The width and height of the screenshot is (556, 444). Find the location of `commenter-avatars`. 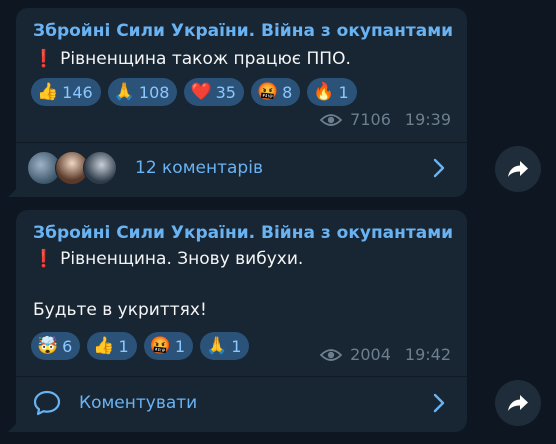

commenter-avatars is located at coordinates (75, 168).